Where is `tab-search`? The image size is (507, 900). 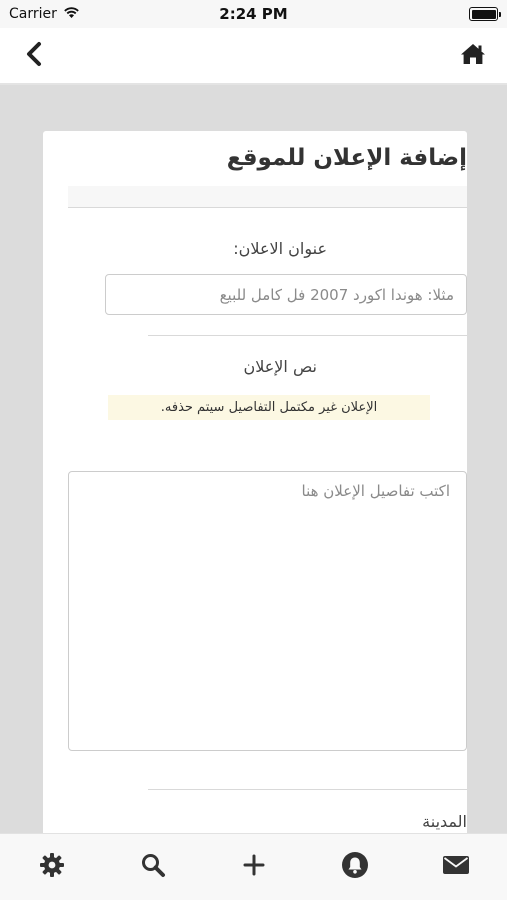
tab-search is located at coordinates (153, 867).